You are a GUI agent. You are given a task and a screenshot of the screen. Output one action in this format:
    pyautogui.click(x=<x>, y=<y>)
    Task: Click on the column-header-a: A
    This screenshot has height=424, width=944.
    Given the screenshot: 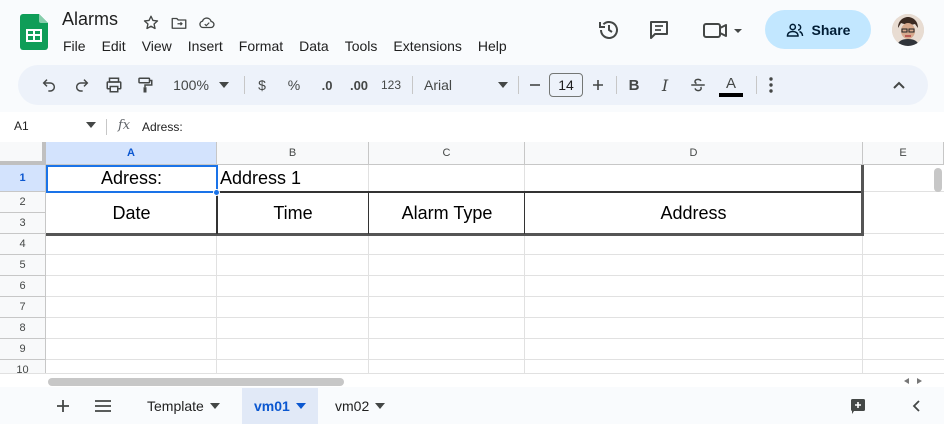 What is the action you would take?
    pyautogui.click(x=131, y=153)
    